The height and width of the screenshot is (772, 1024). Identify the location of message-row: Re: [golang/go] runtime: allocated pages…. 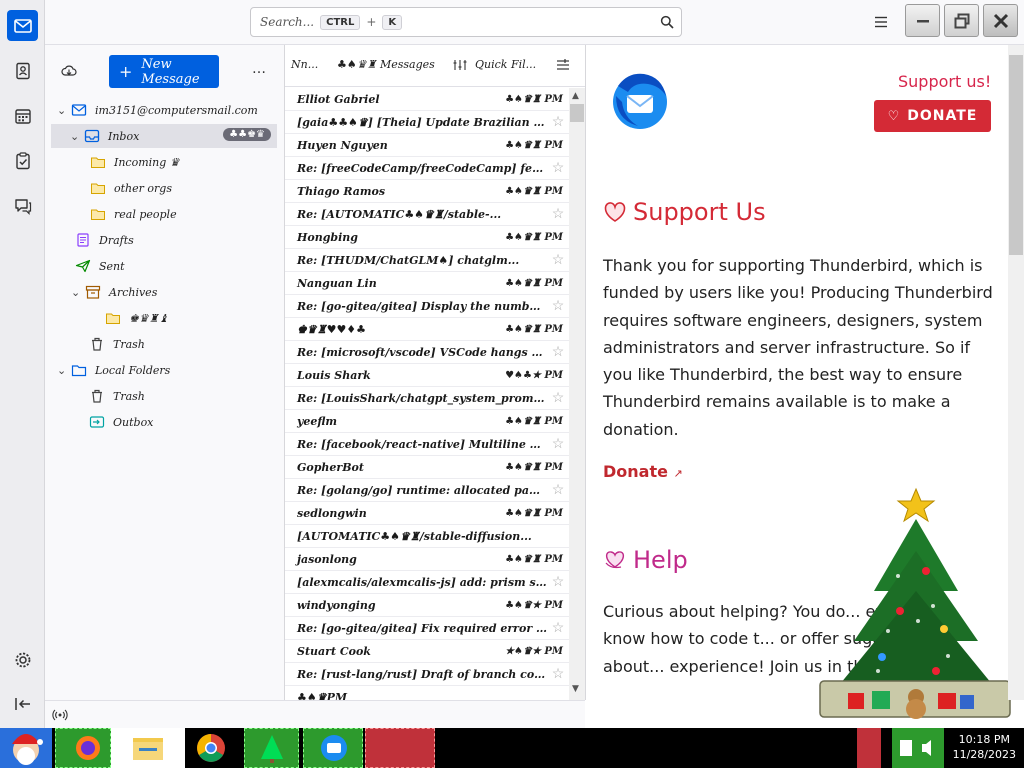
(427, 490).